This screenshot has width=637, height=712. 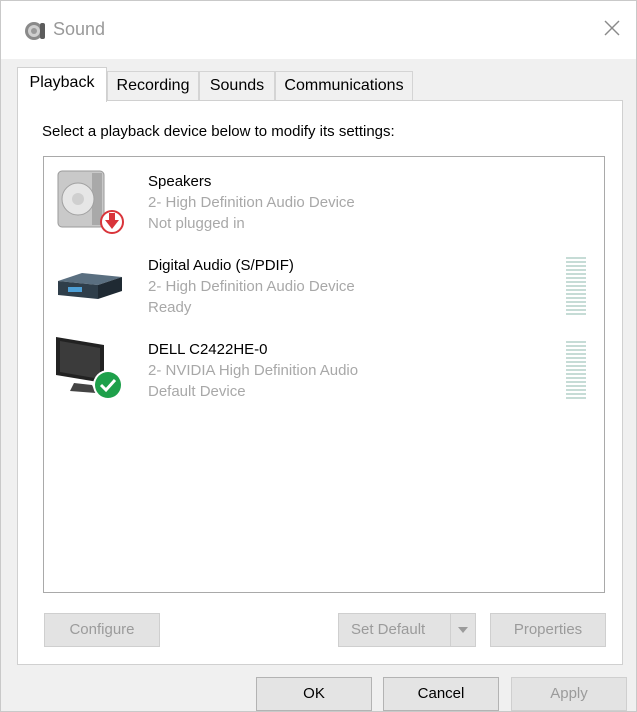 I want to click on speaker-device-icon, so click(x=90, y=202).